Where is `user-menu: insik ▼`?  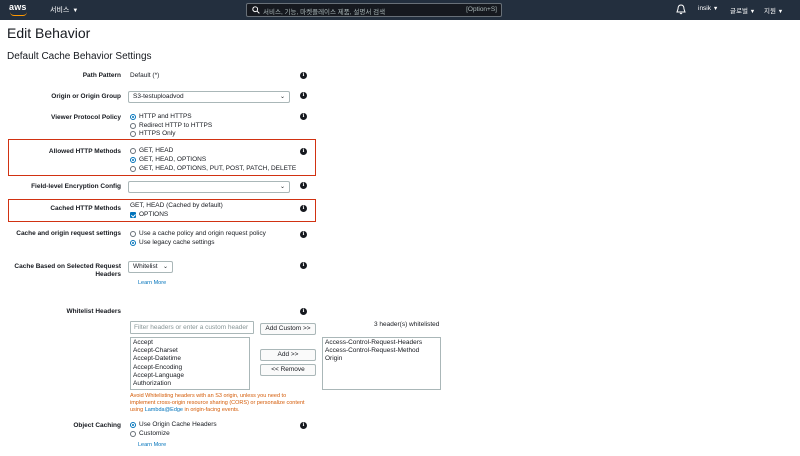
user-menu: insik ▼ is located at coordinates (708, 8).